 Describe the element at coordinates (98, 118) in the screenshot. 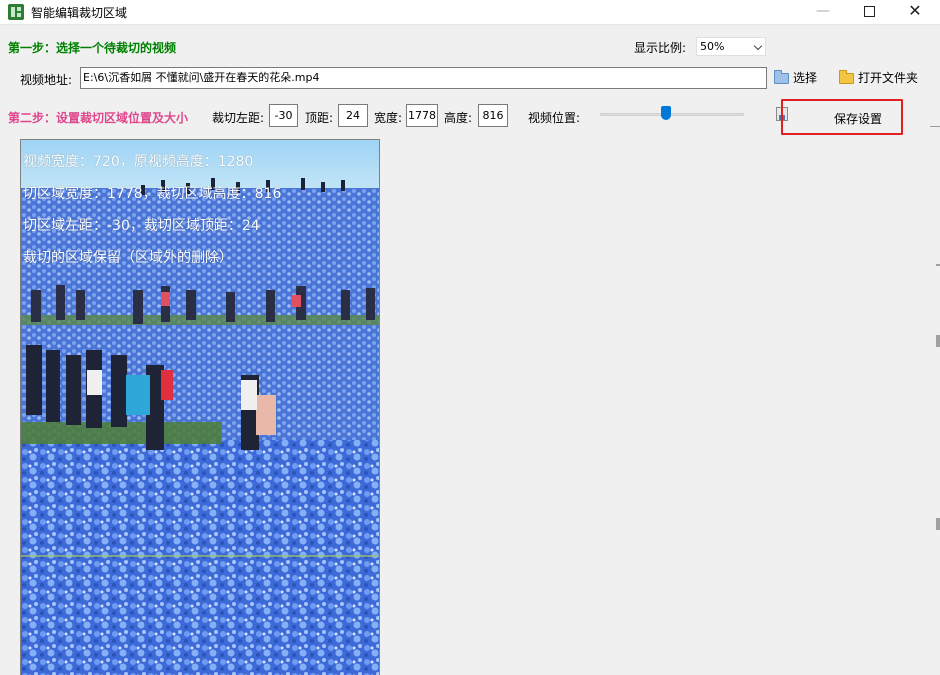

I see `step2-heading: 第二步：设置裁切区域位置及大小` at that location.